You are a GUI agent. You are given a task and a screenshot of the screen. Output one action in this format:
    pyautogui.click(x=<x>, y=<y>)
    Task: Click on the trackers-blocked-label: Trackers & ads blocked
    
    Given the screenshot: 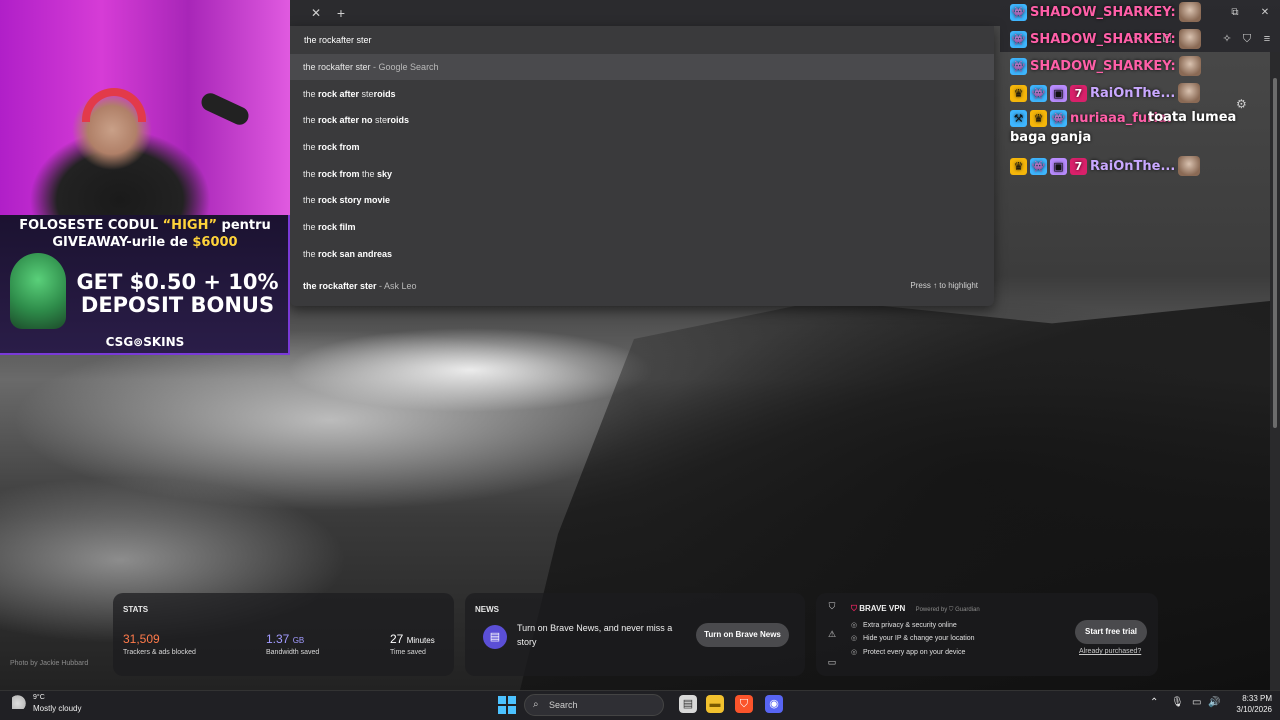 What is the action you would take?
    pyautogui.click(x=159, y=652)
    